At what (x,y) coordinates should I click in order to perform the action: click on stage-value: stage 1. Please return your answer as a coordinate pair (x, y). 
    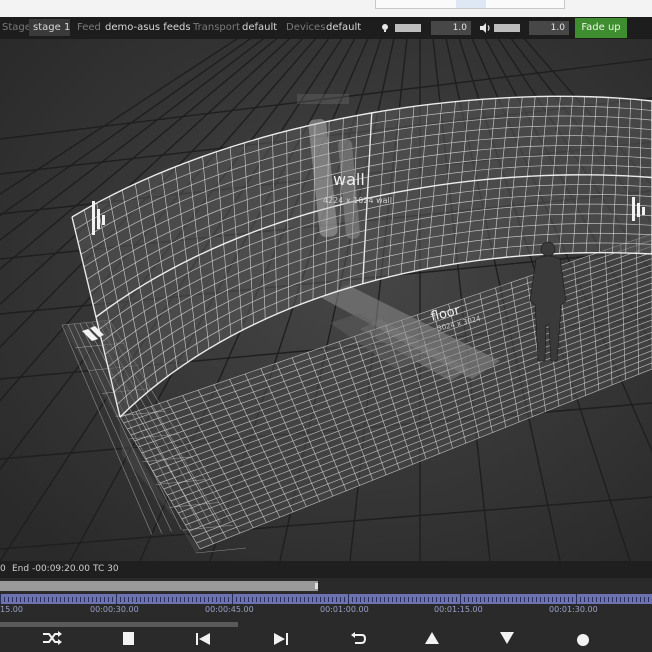
    Looking at the image, I should click on (51, 28).